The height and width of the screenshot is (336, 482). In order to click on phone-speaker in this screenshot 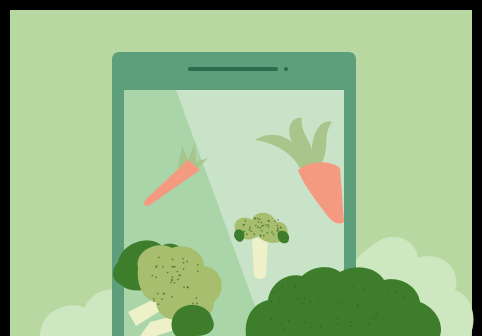, I will do `click(233, 69)`.